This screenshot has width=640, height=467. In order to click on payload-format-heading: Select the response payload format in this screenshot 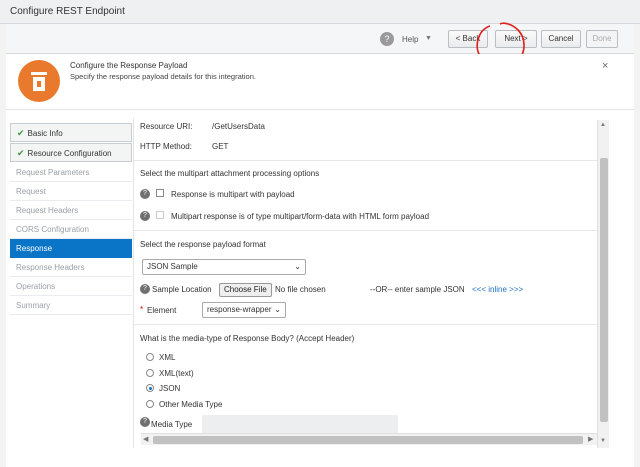, I will do `click(203, 244)`.